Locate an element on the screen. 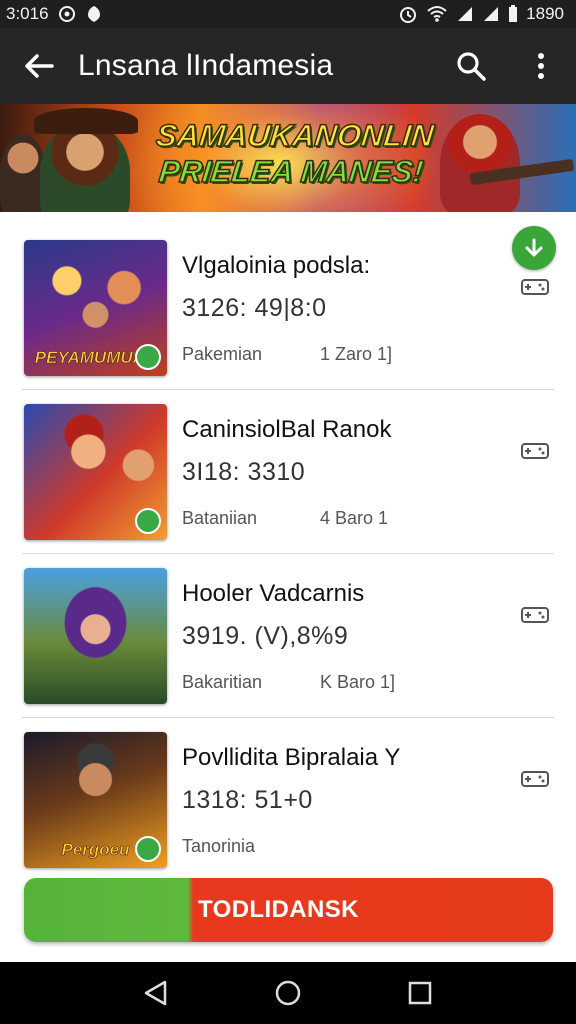 Image resolution: width=576 pixels, height=1024 pixels. nav-home-button is located at coordinates (288, 993).